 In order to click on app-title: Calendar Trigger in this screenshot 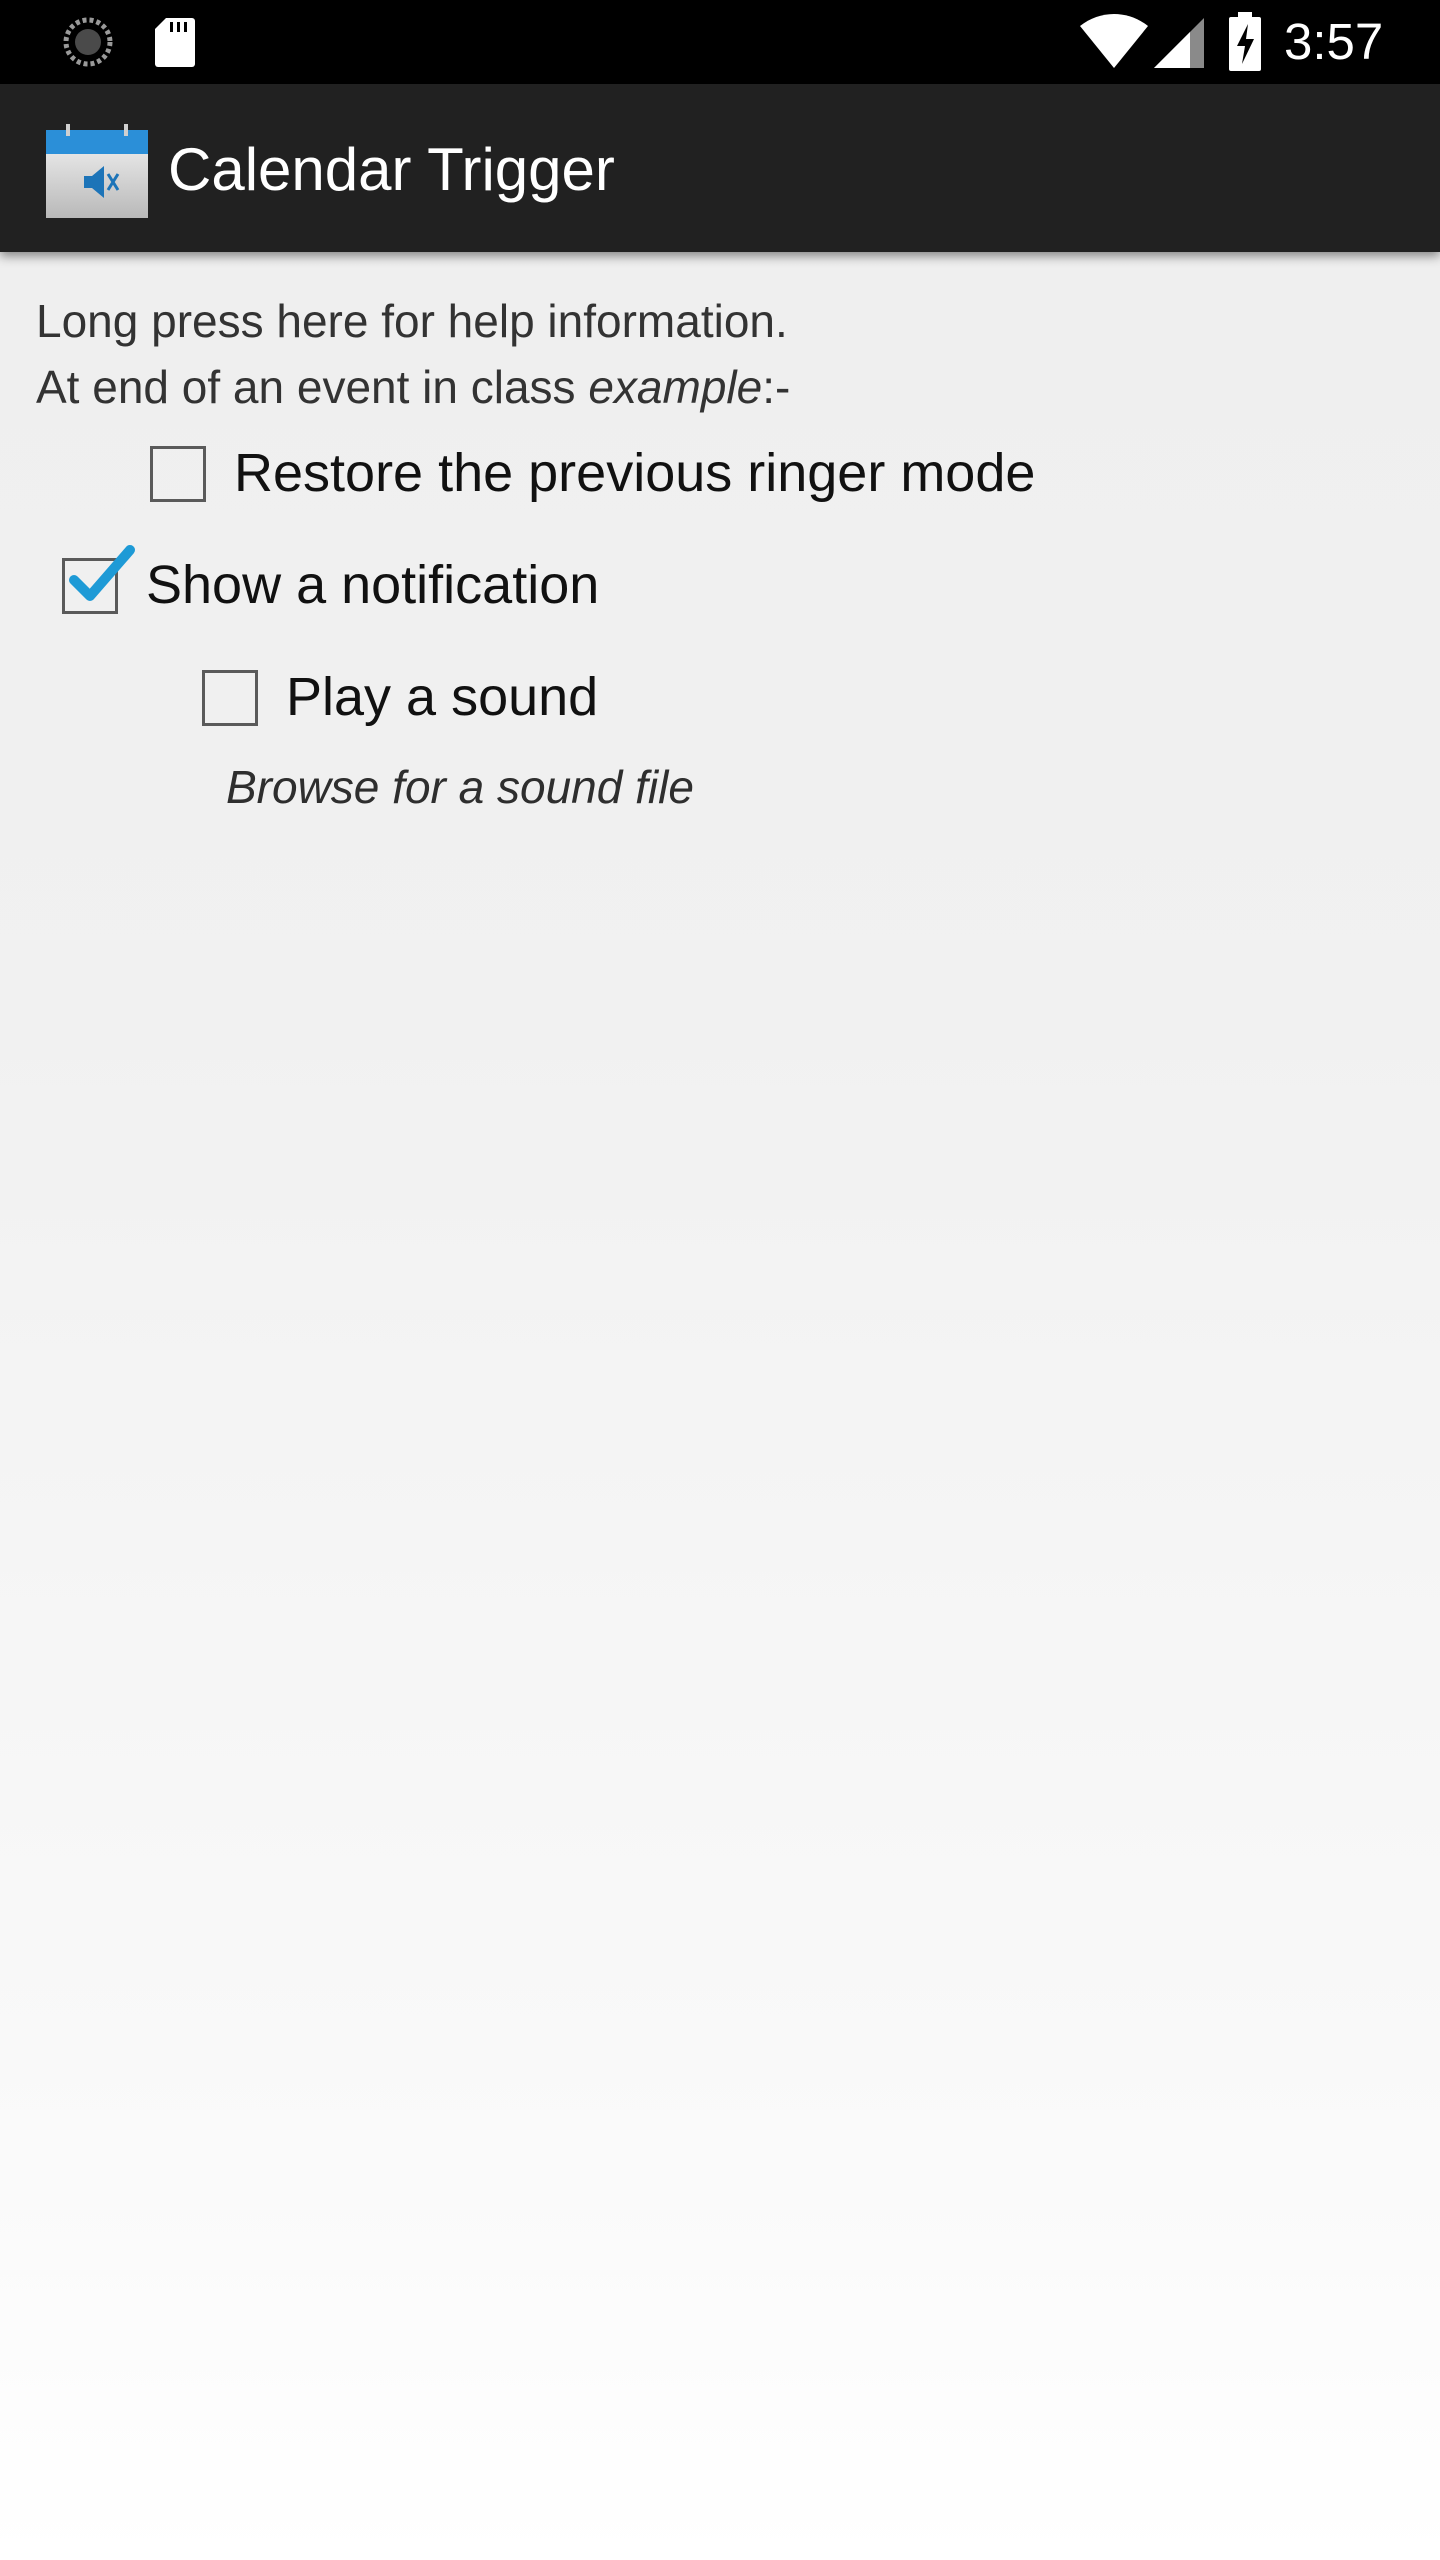, I will do `click(391, 169)`.